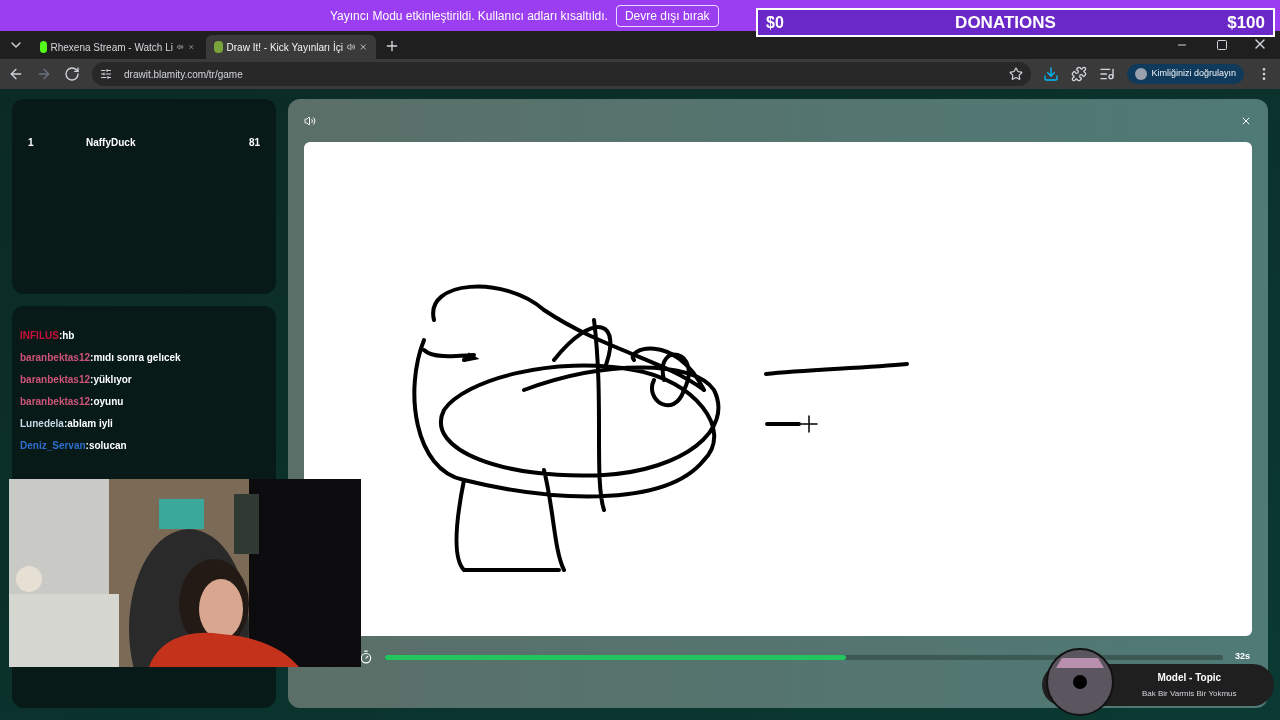 The height and width of the screenshot is (720, 1280). What do you see at coordinates (1079, 74) in the screenshot?
I see `extensions-icon` at bounding box center [1079, 74].